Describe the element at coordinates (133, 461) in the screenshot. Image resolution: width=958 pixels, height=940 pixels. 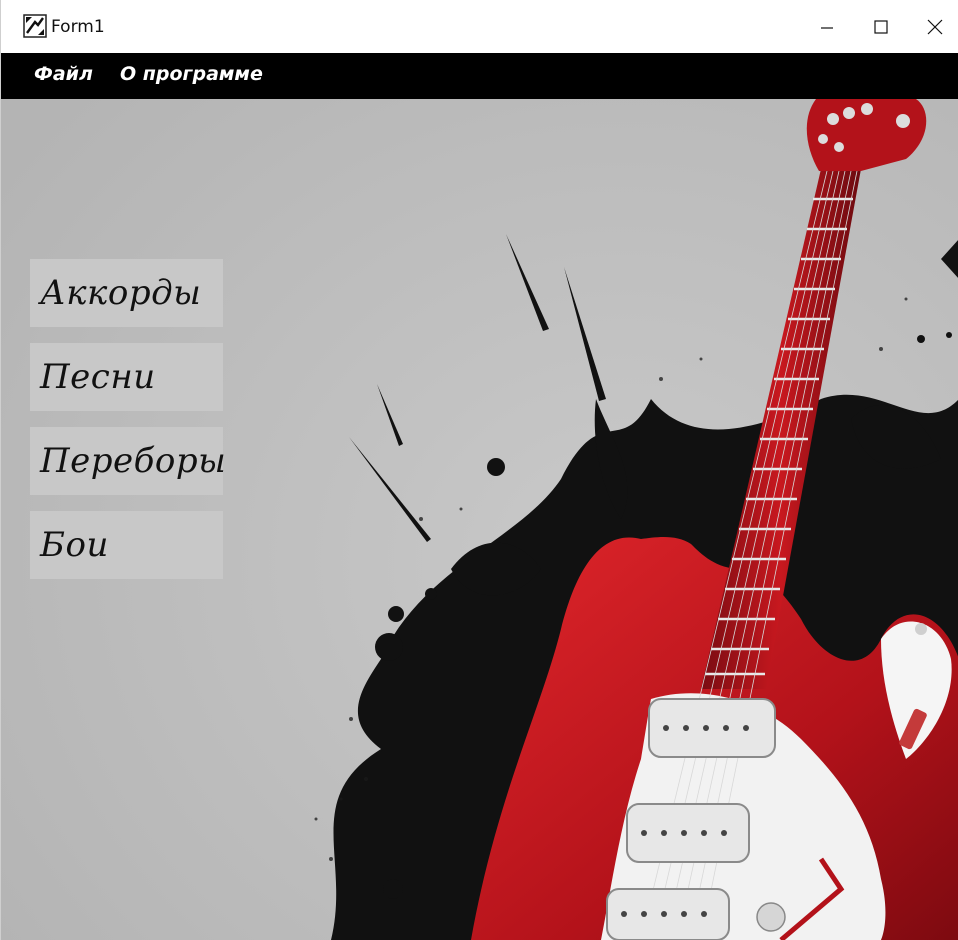
I see `fingerpicking-button-label: Переборы` at that location.